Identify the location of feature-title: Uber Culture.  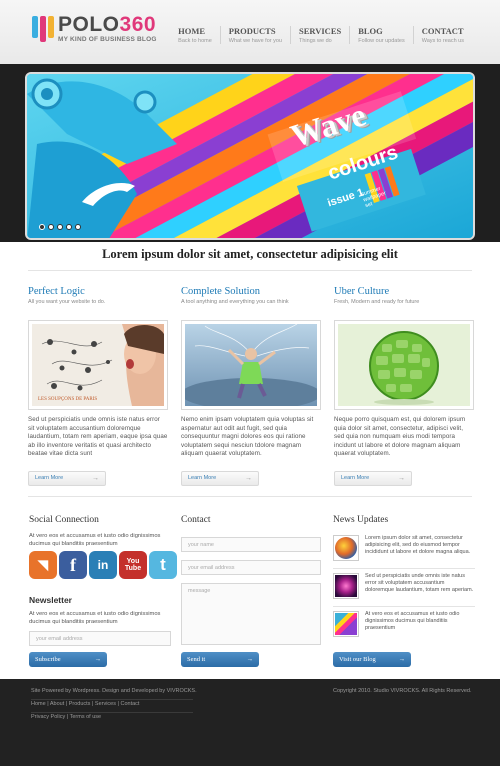
(362, 291).